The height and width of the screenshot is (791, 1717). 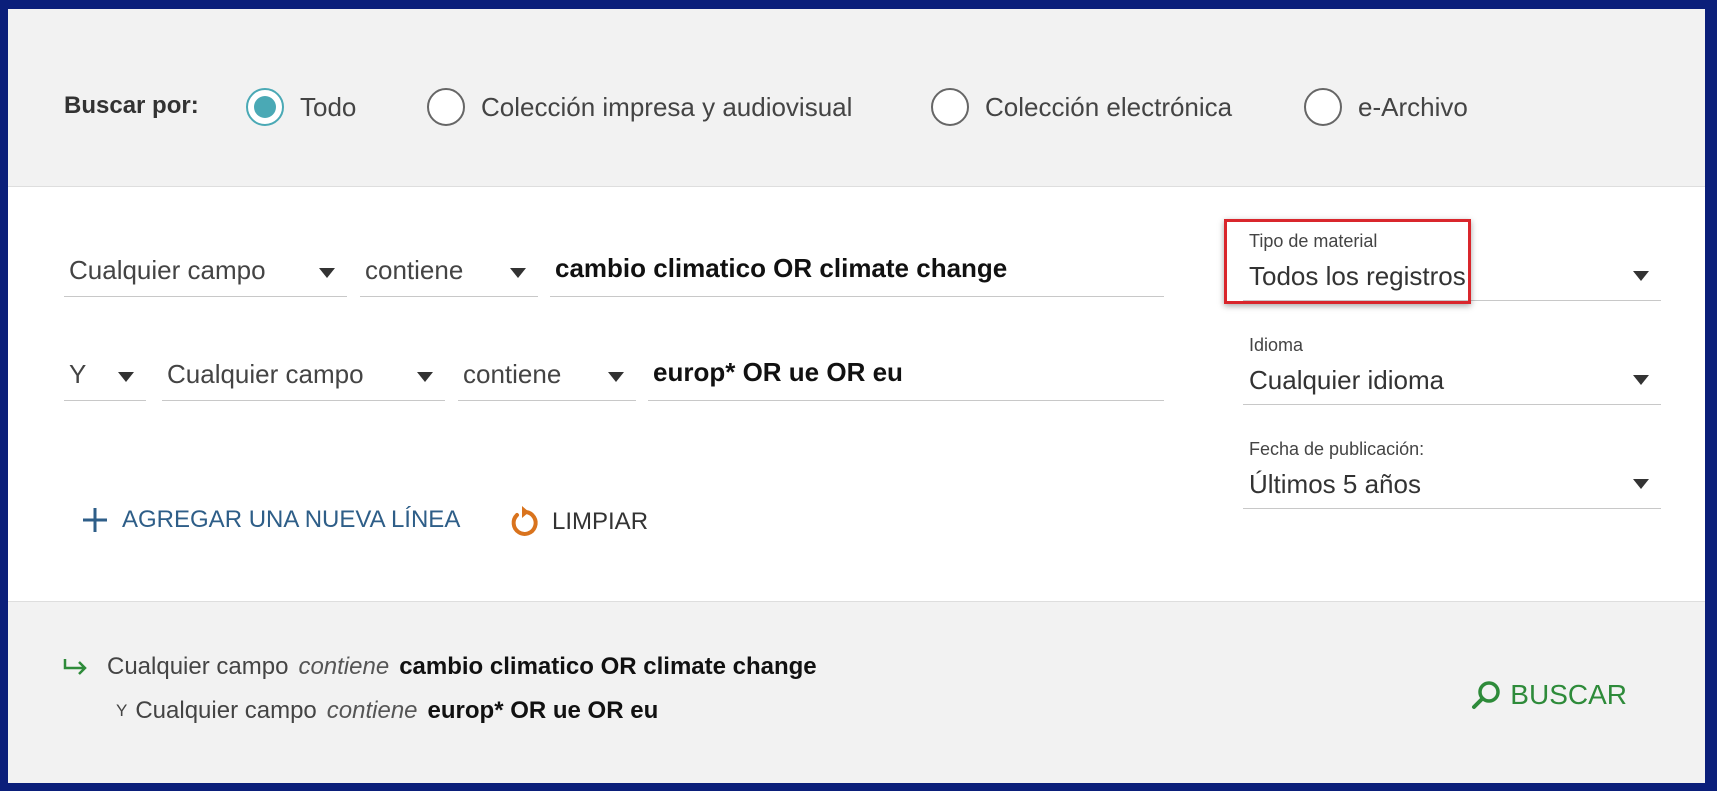 I want to click on language-select: Idioma Cualquier idioma, so click(x=1452, y=370).